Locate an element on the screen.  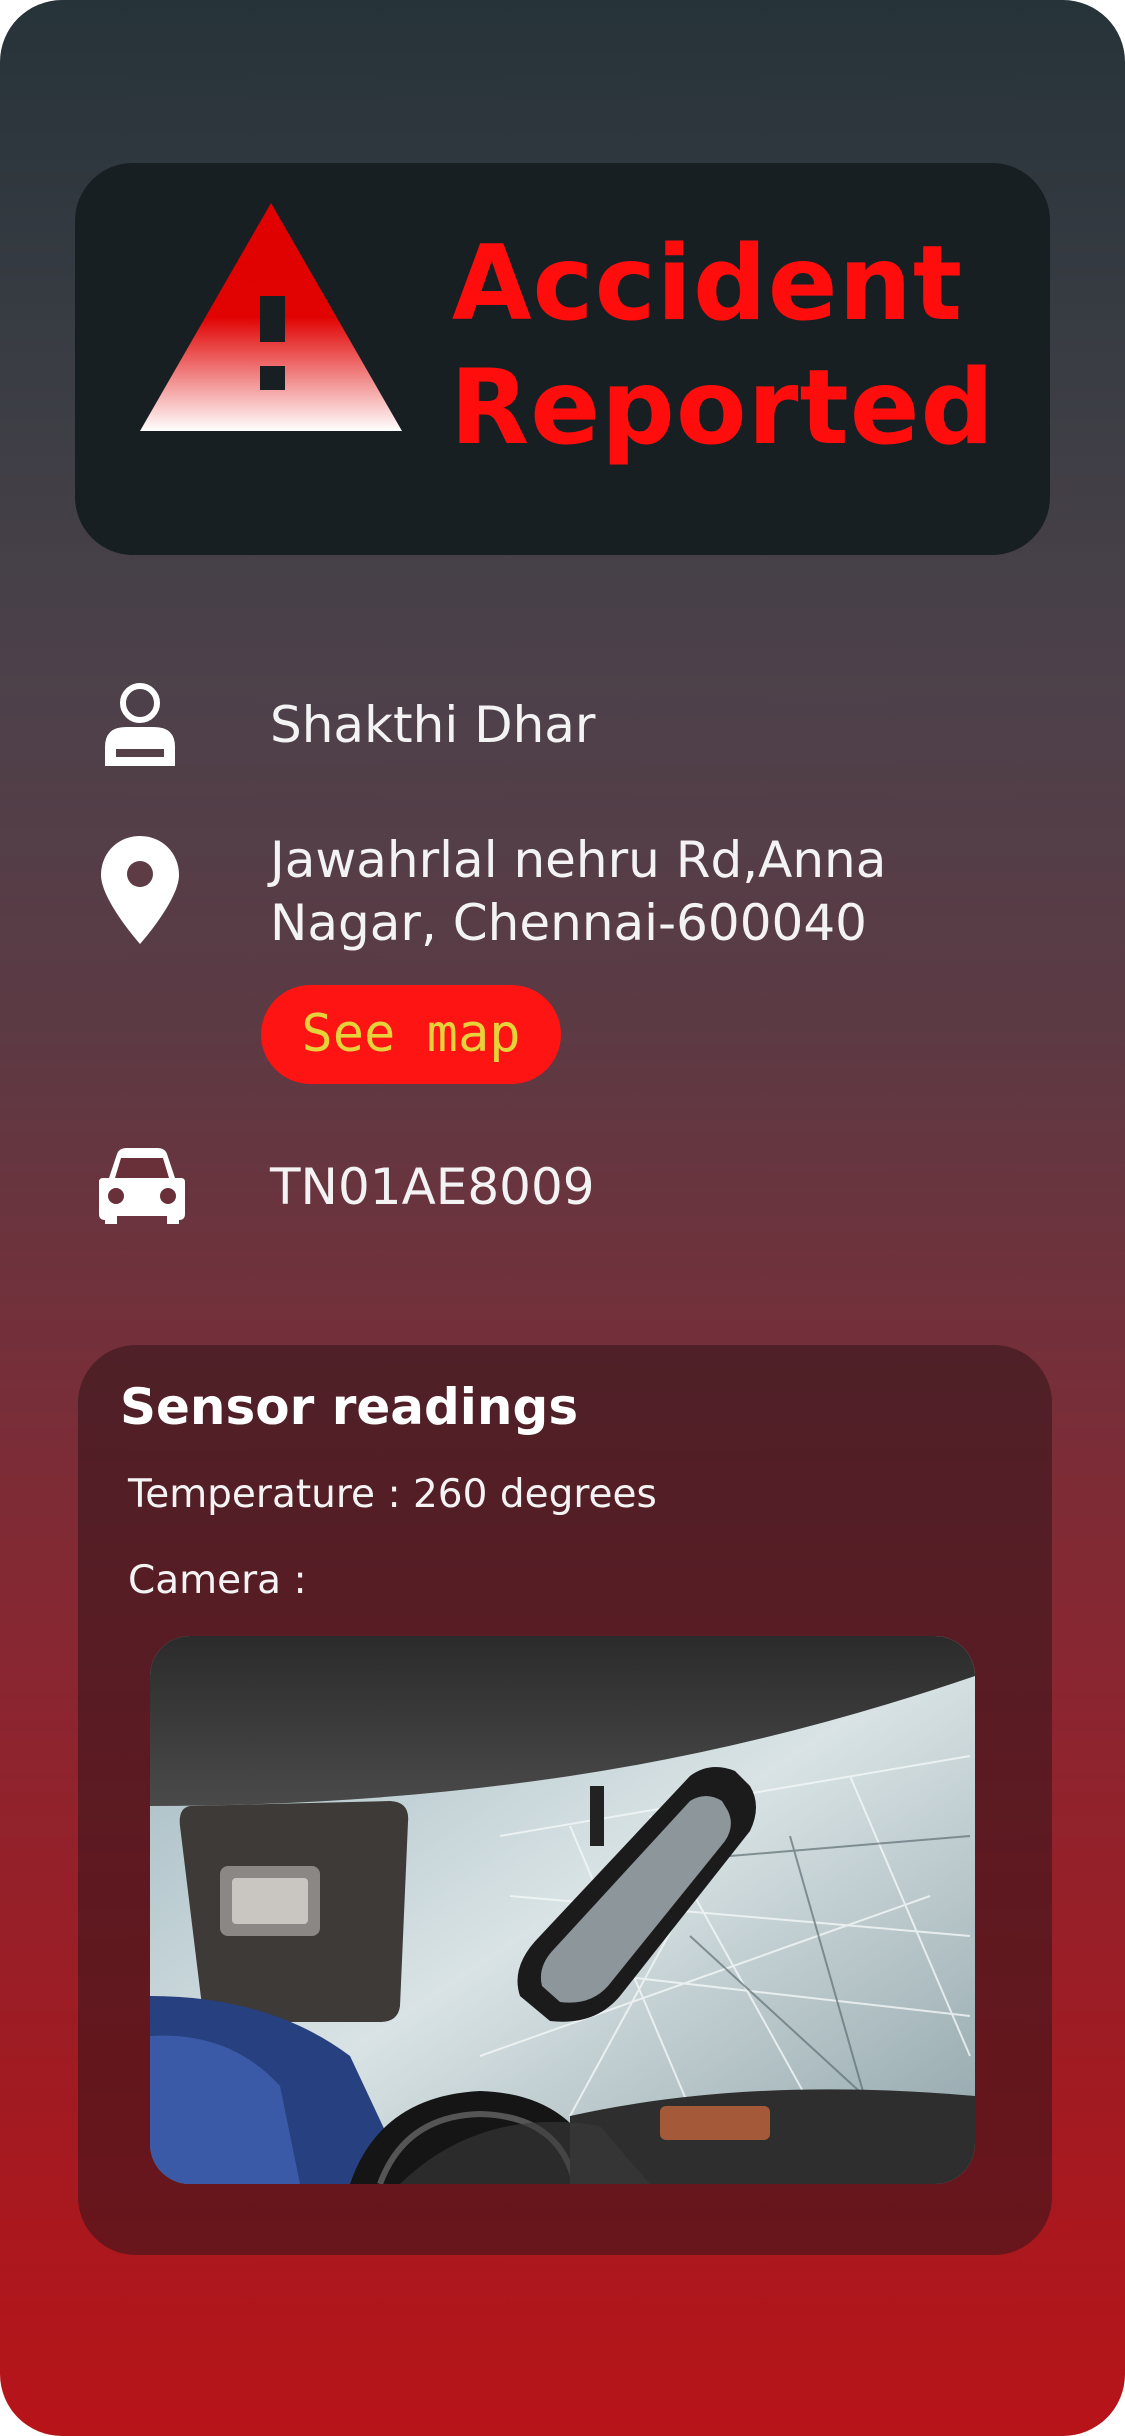
alert-title-line1: Accident is located at coordinates (707, 284).